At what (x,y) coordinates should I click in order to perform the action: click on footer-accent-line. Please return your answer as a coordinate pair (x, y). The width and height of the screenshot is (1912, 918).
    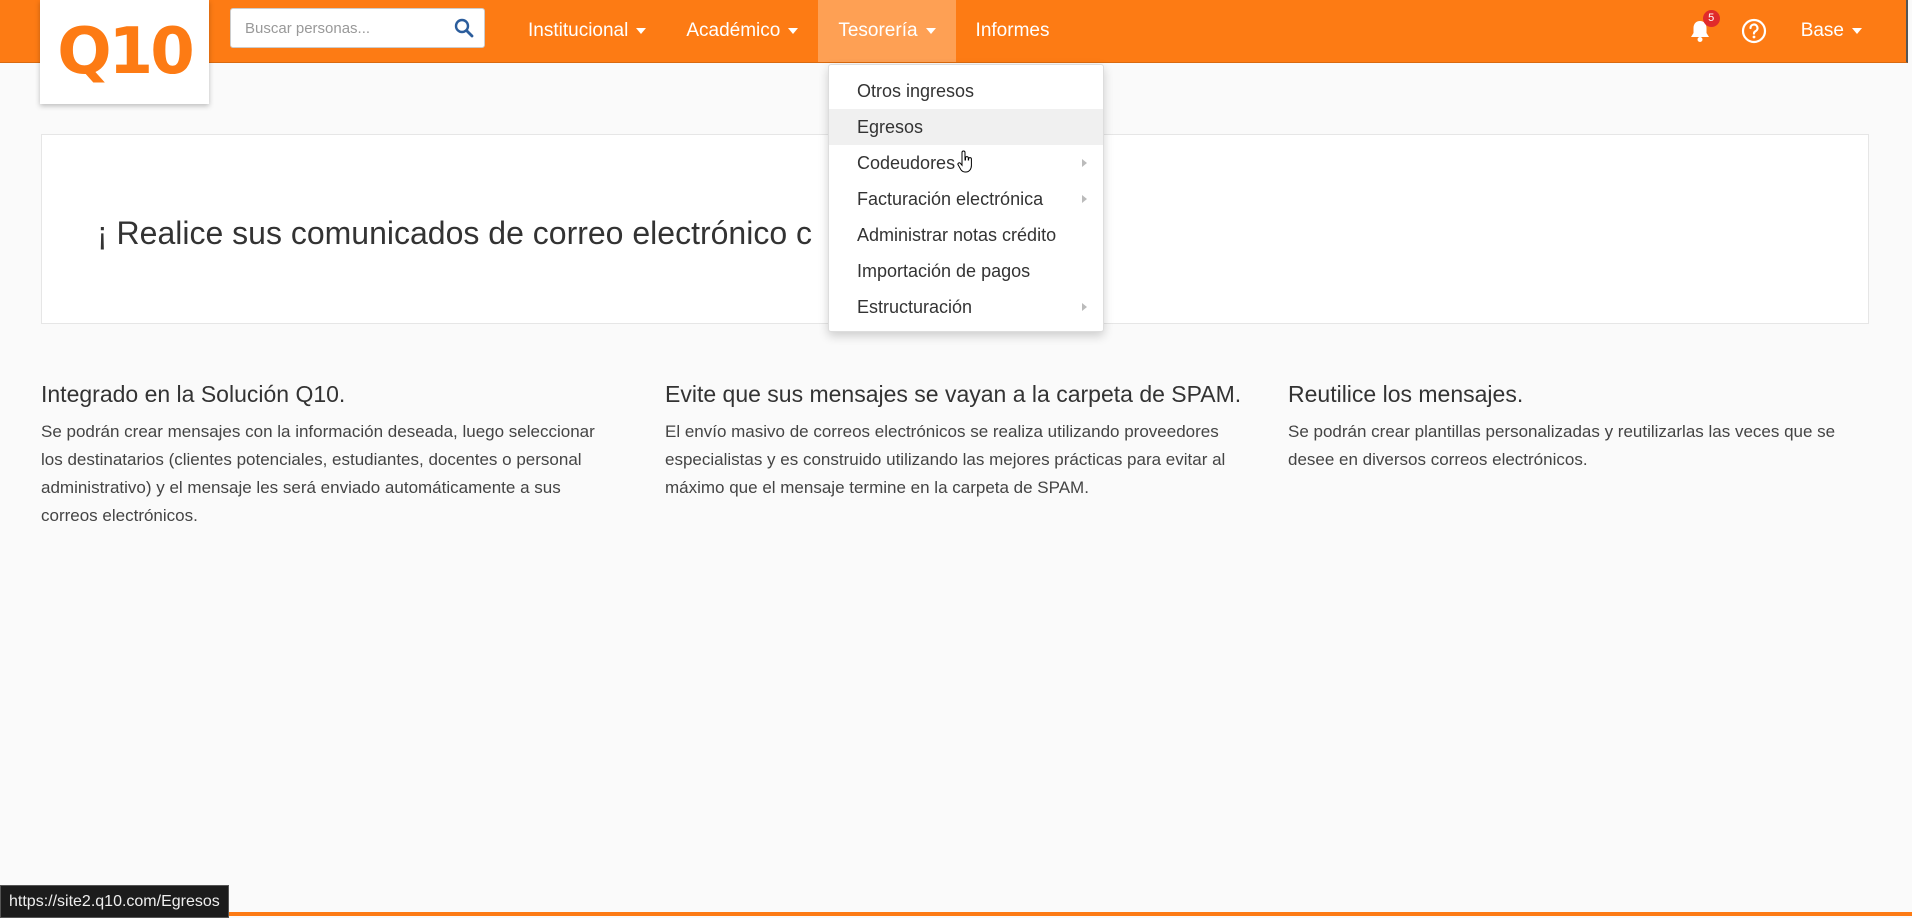
    Looking at the image, I should click on (956, 914).